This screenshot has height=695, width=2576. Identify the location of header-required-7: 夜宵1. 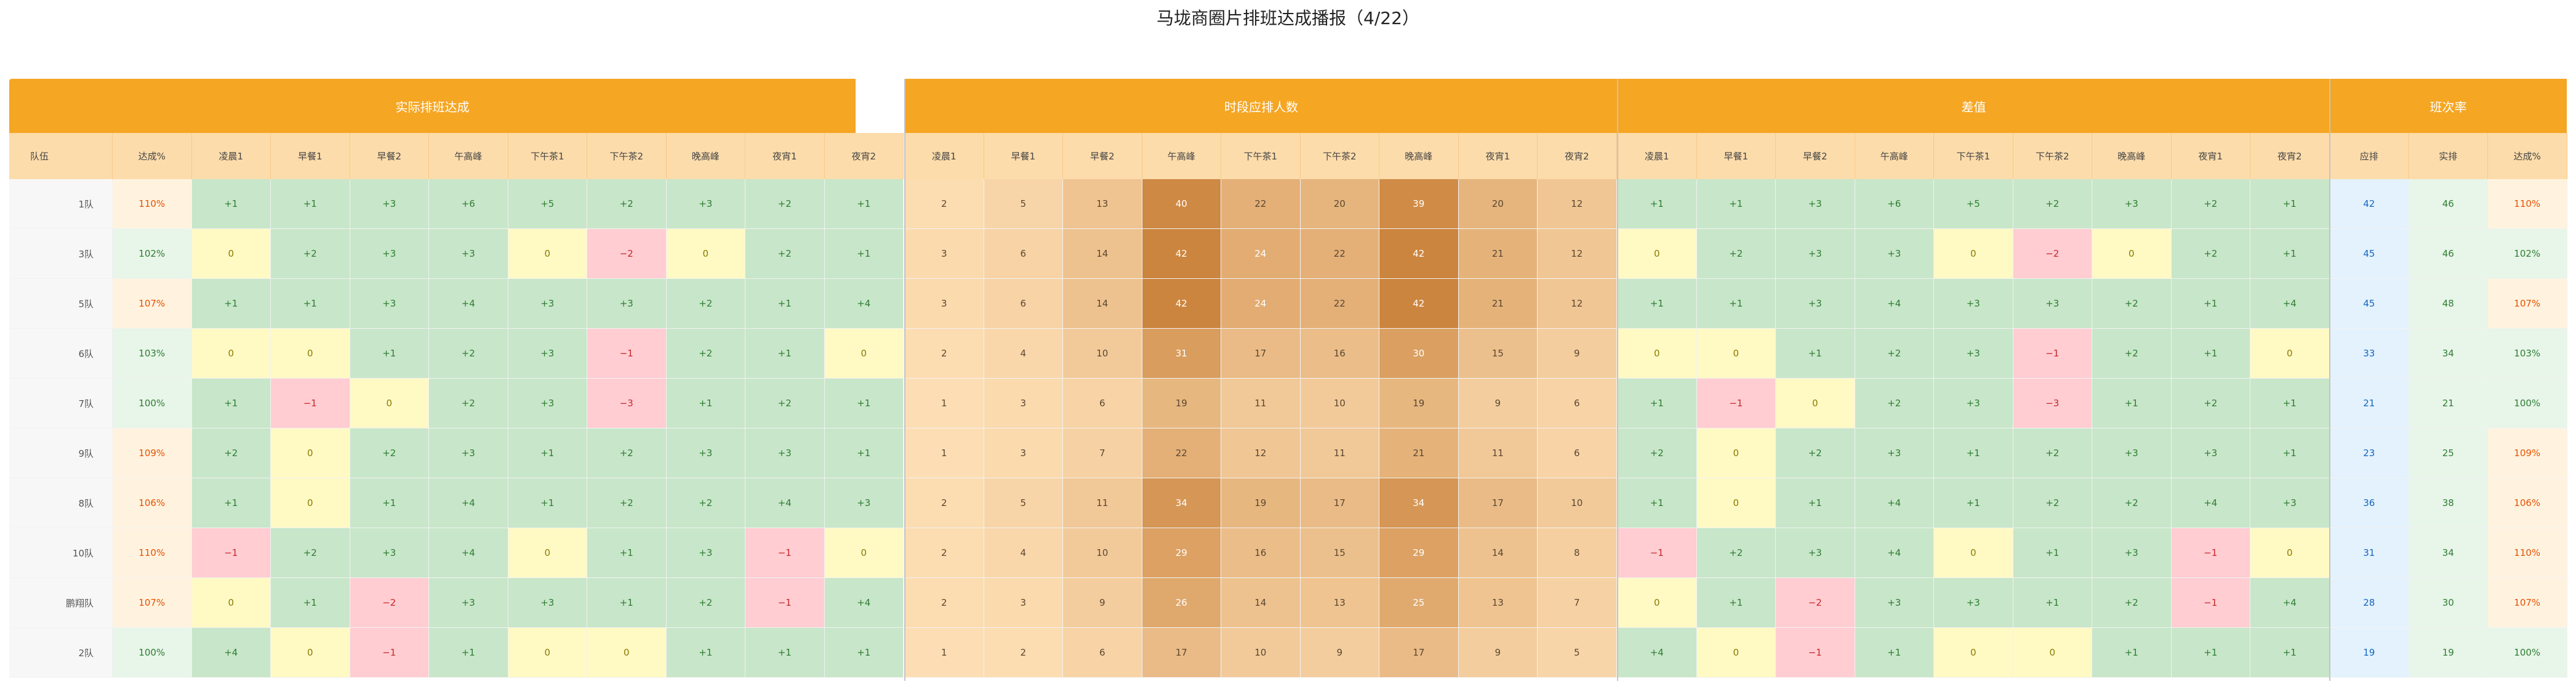
(1498, 156).